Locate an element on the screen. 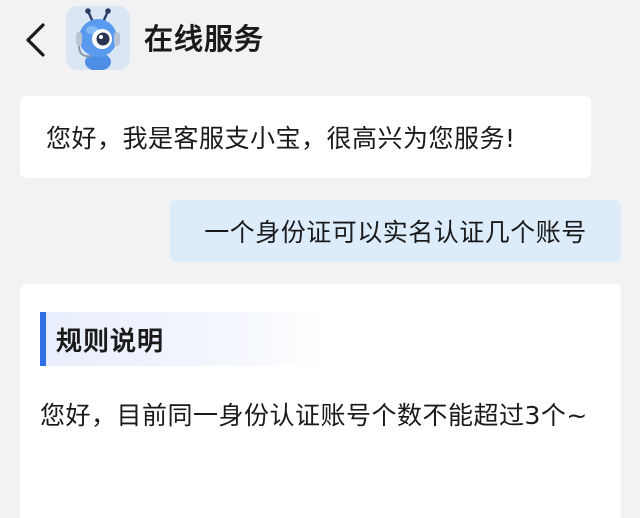  page-title: 在线服务 is located at coordinates (204, 39).